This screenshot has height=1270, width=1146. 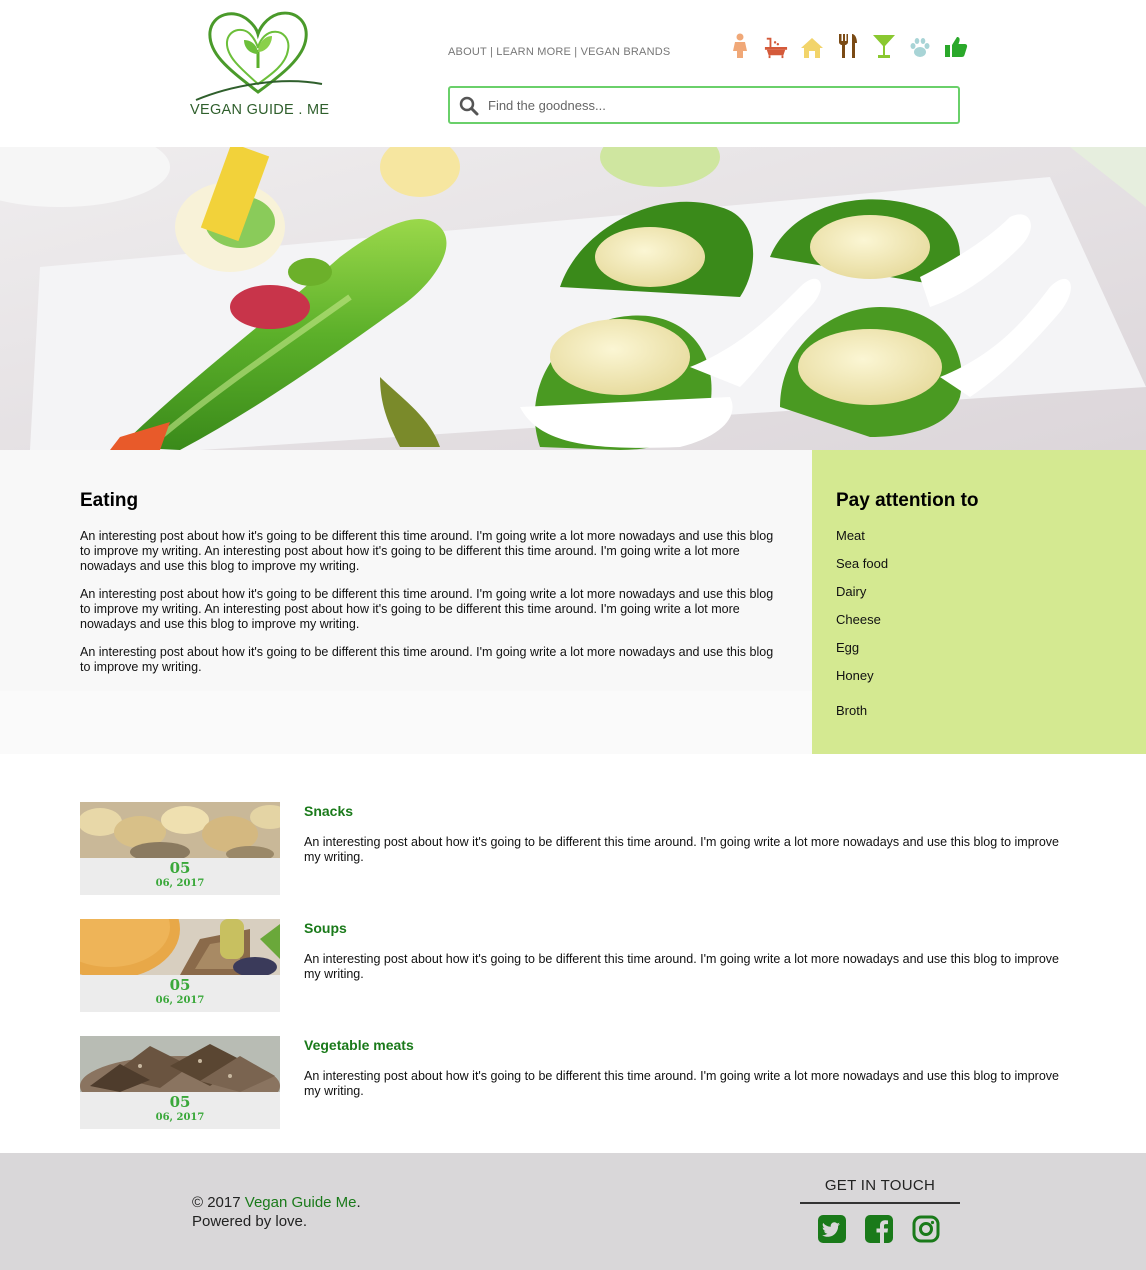 What do you see at coordinates (359, 1045) in the screenshot?
I see `post-title: Vegetable meats` at bounding box center [359, 1045].